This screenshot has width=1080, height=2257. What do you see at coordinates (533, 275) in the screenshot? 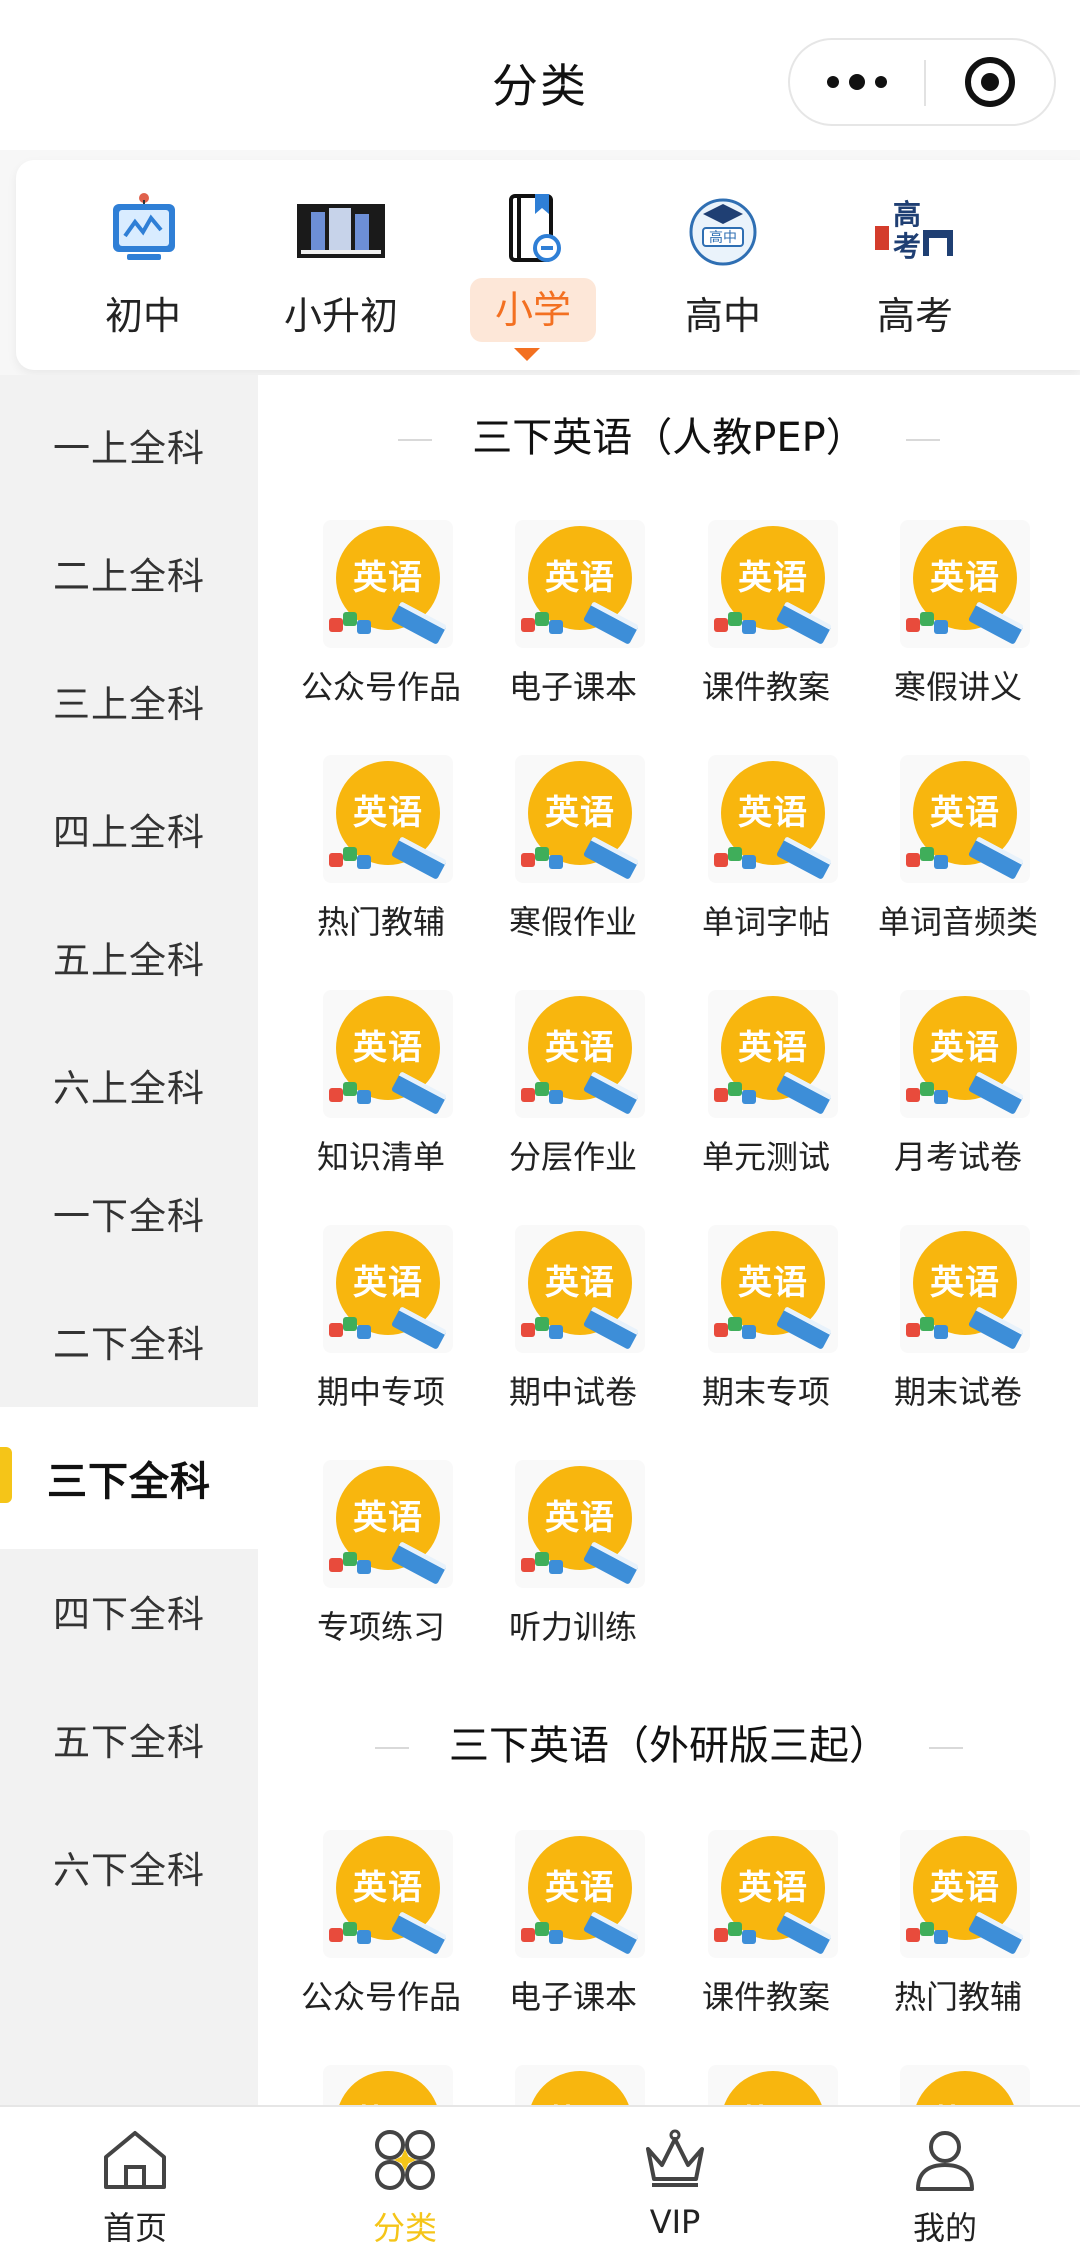
I see `level-tab-primary: 小学` at bounding box center [533, 275].